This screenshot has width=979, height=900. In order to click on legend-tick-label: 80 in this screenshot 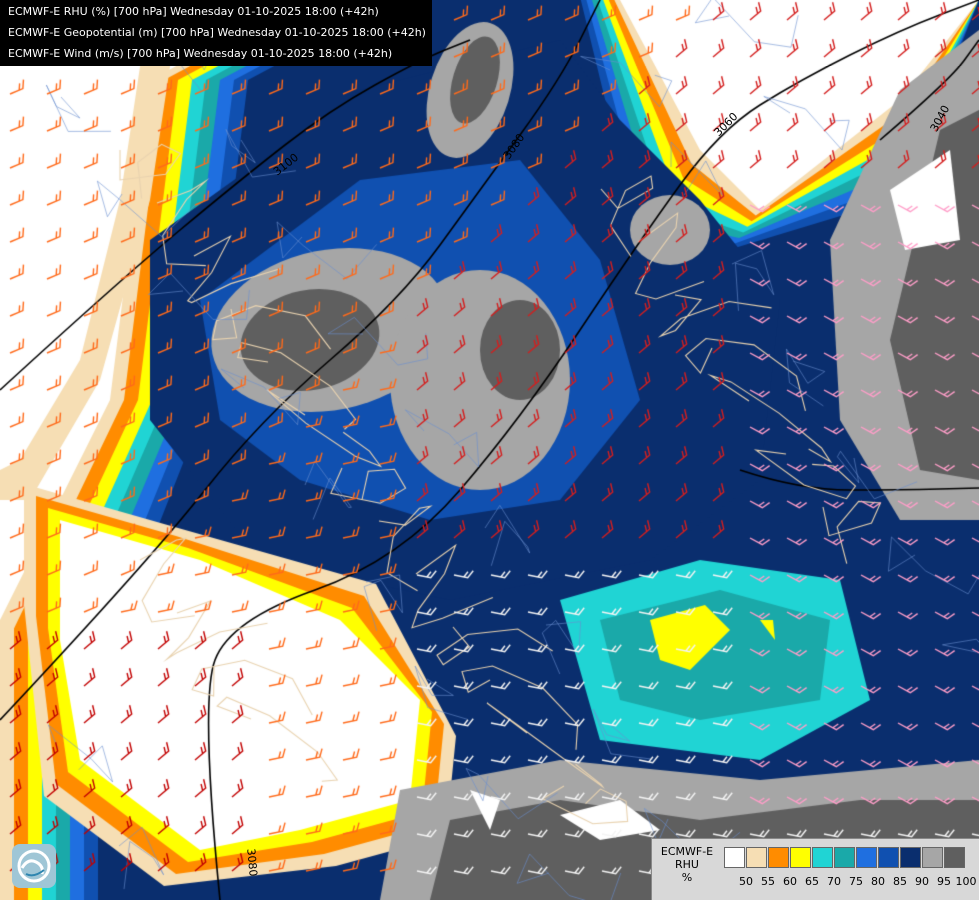, I will do `click(878, 881)`.